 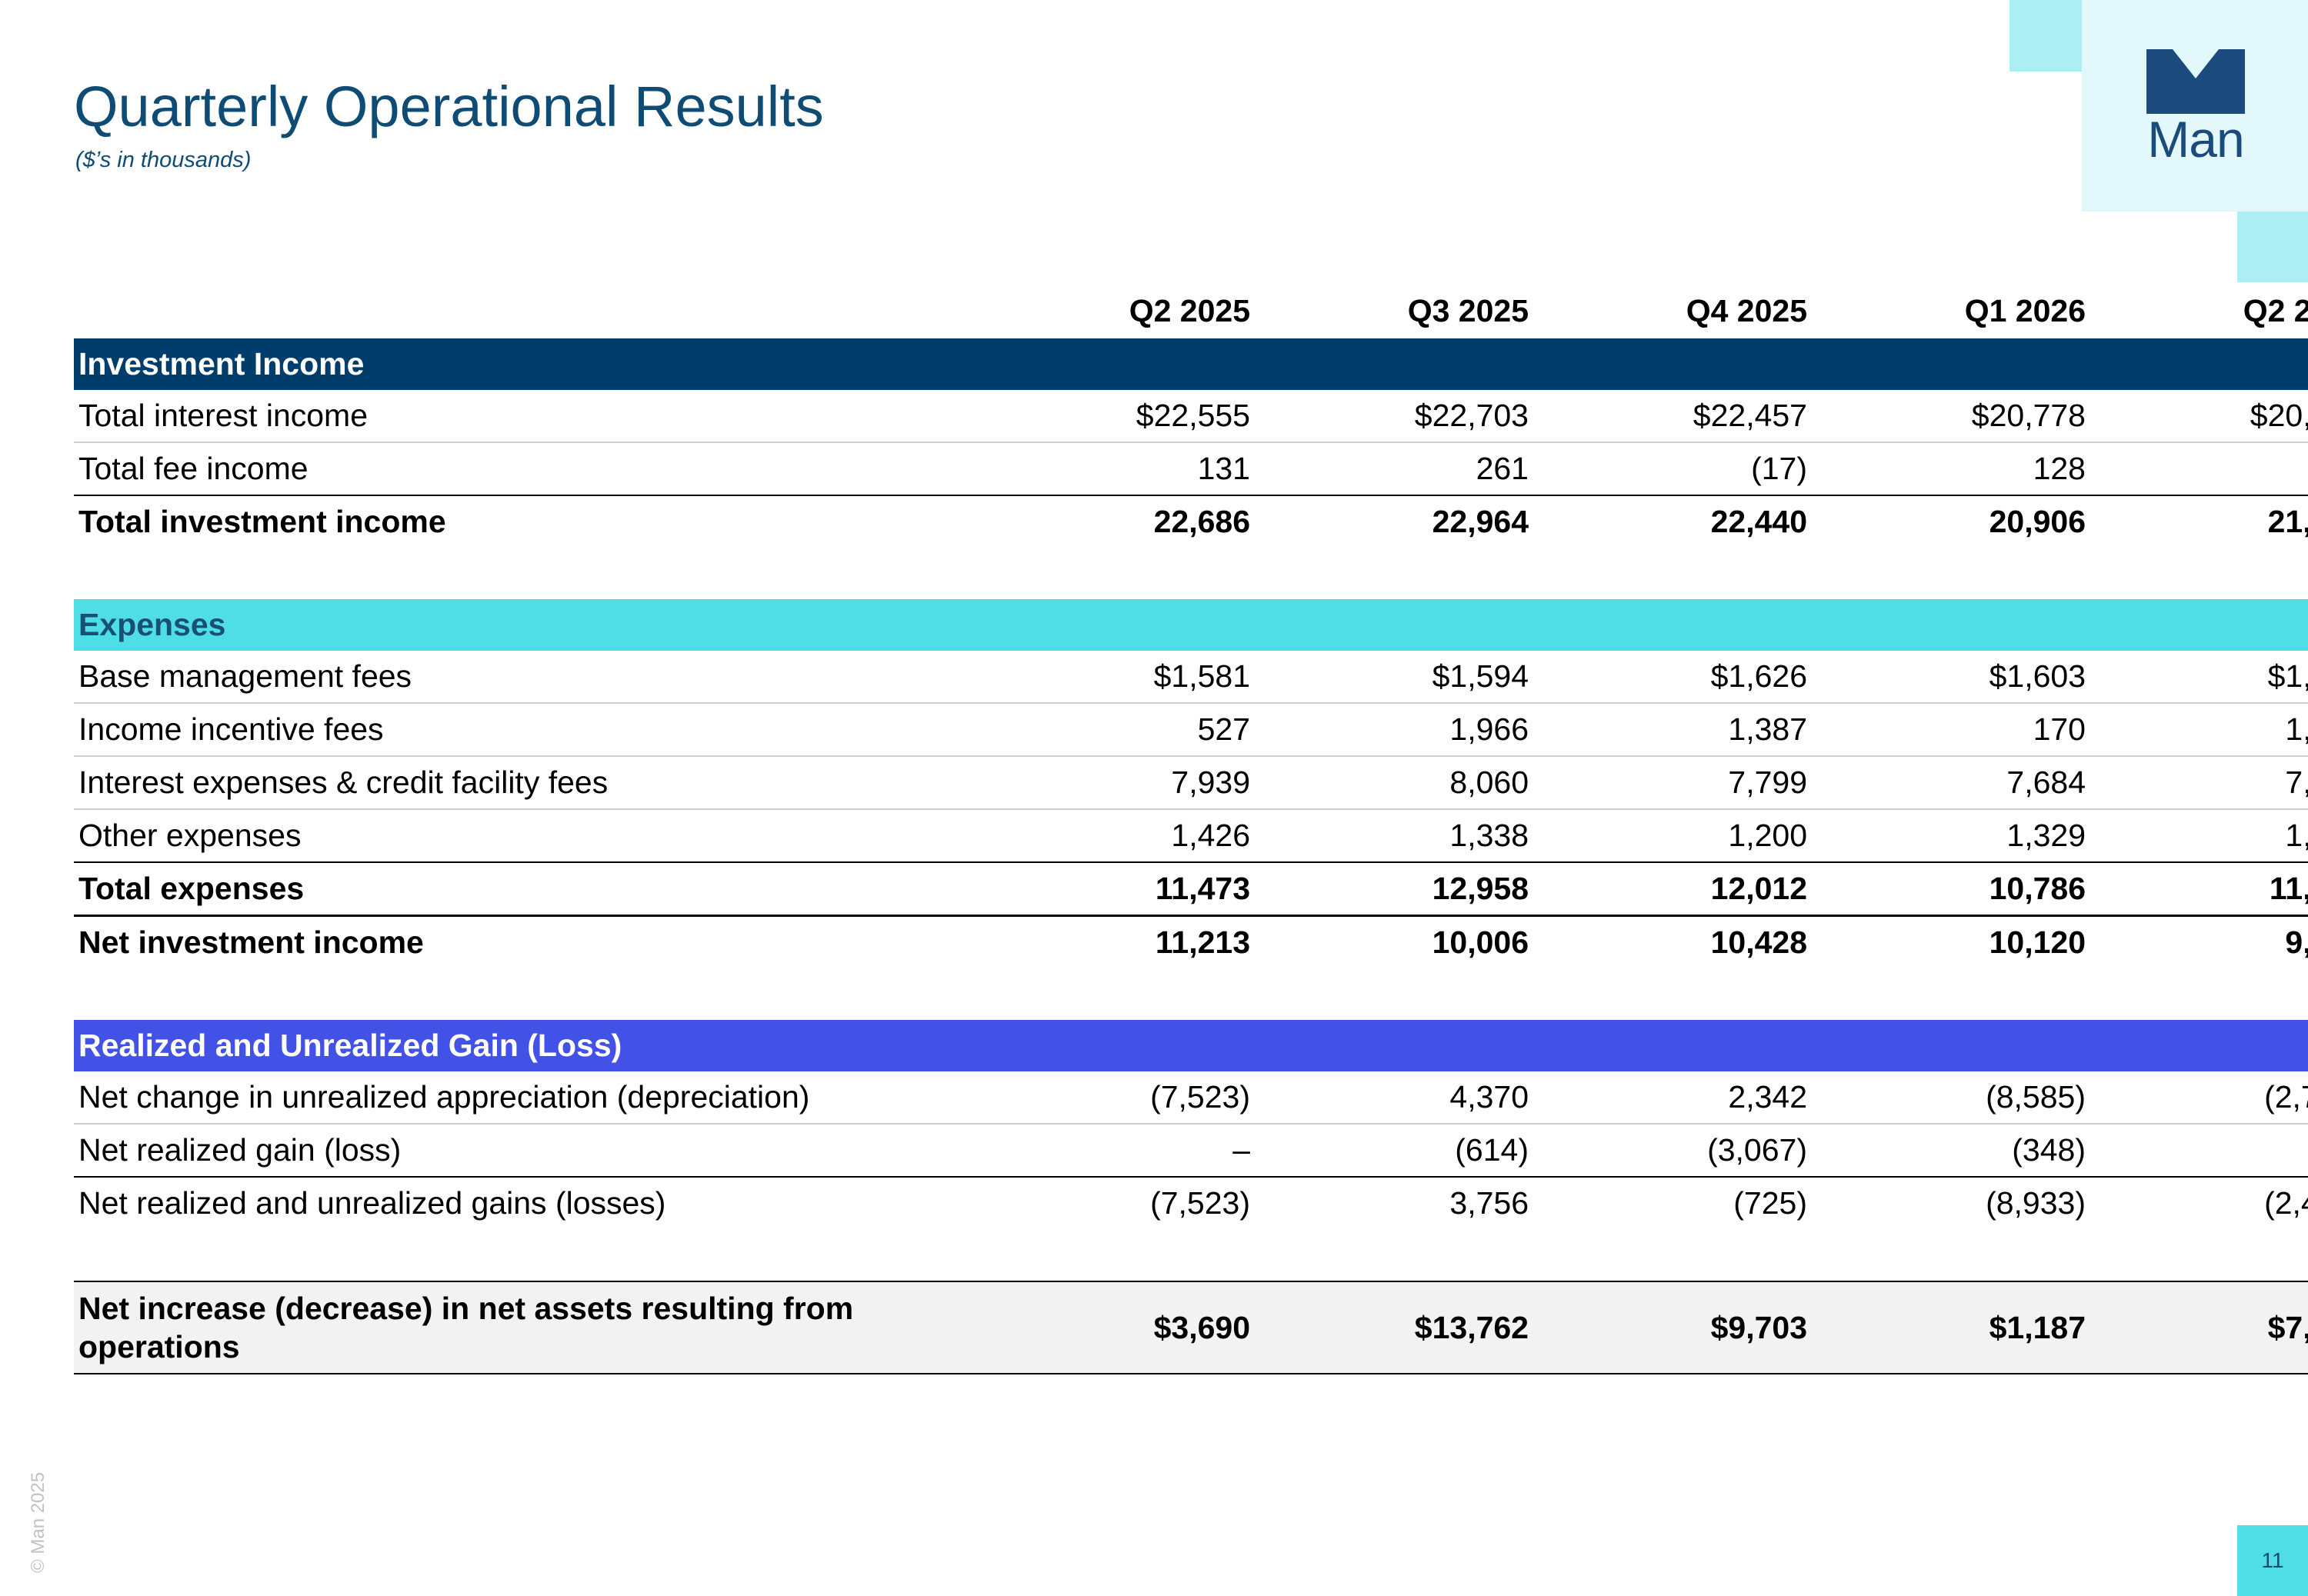 What do you see at coordinates (1758, 943) in the screenshot?
I see `cell-value: 10,428` at bounding box center [1758, 943].